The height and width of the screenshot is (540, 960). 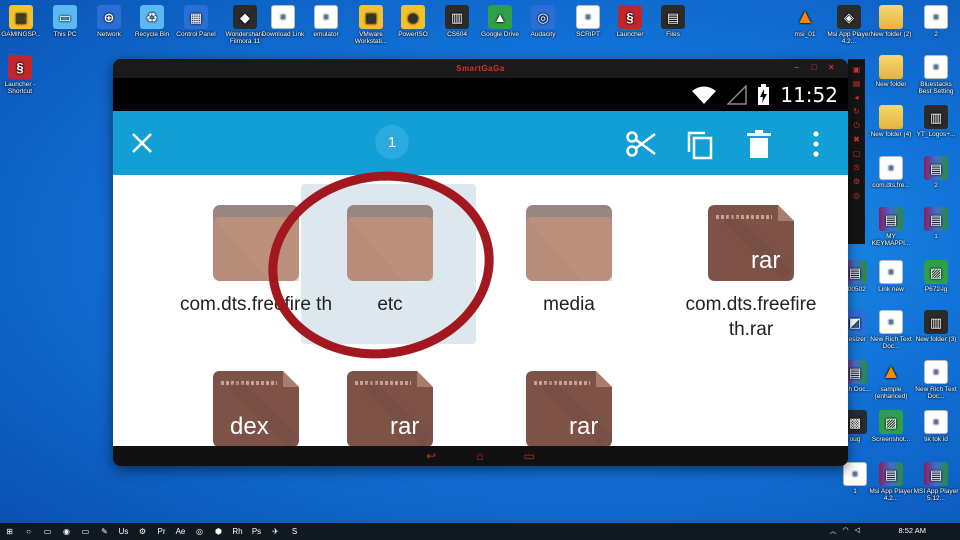 I want to click on book-icon: ▥, so click(x=457, y=17).